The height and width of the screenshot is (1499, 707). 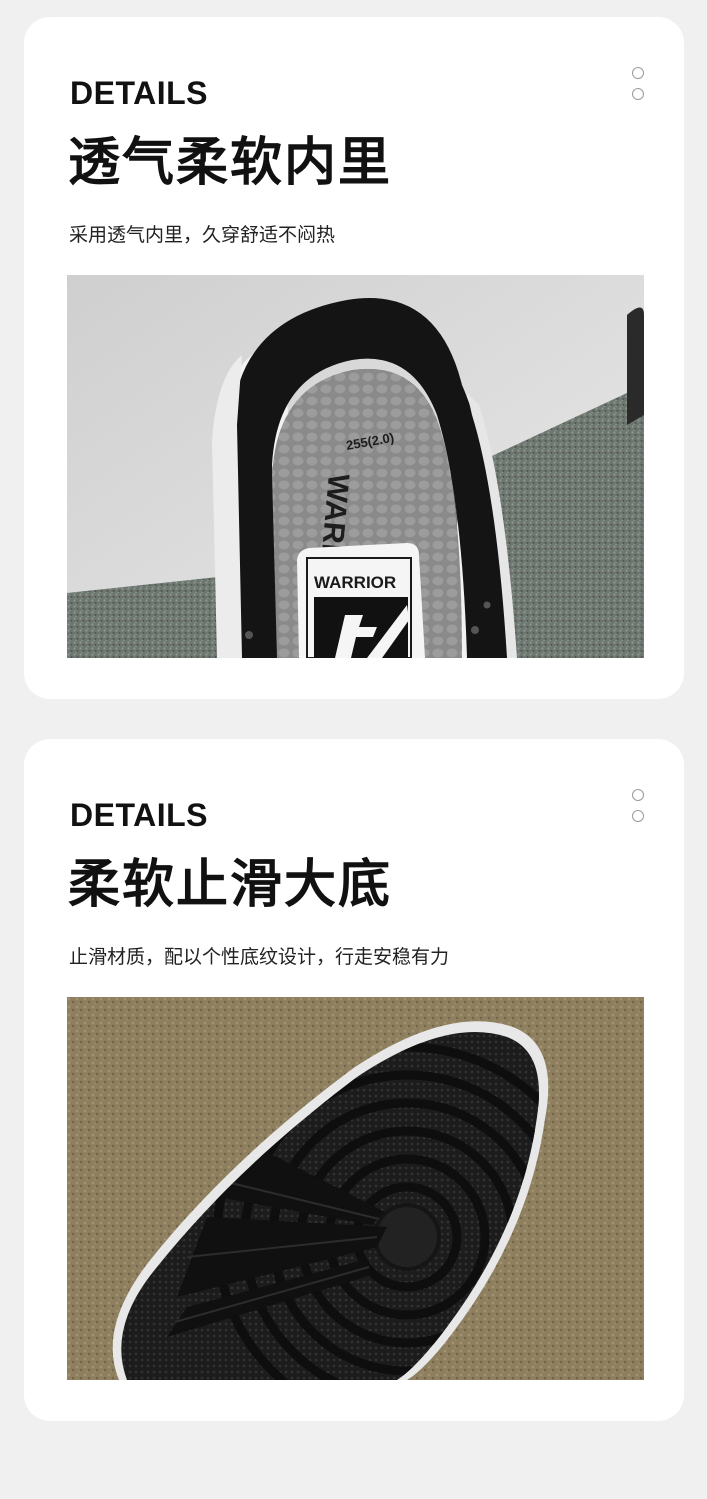 I want to click on section-subtext: 采用透气内里，久穿舒适不闷热, so click(x=202, y=235).